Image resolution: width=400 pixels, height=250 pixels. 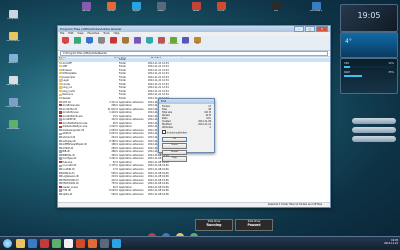 I want to click on toolbar-add-button: Add, so click(x=65, y=41).